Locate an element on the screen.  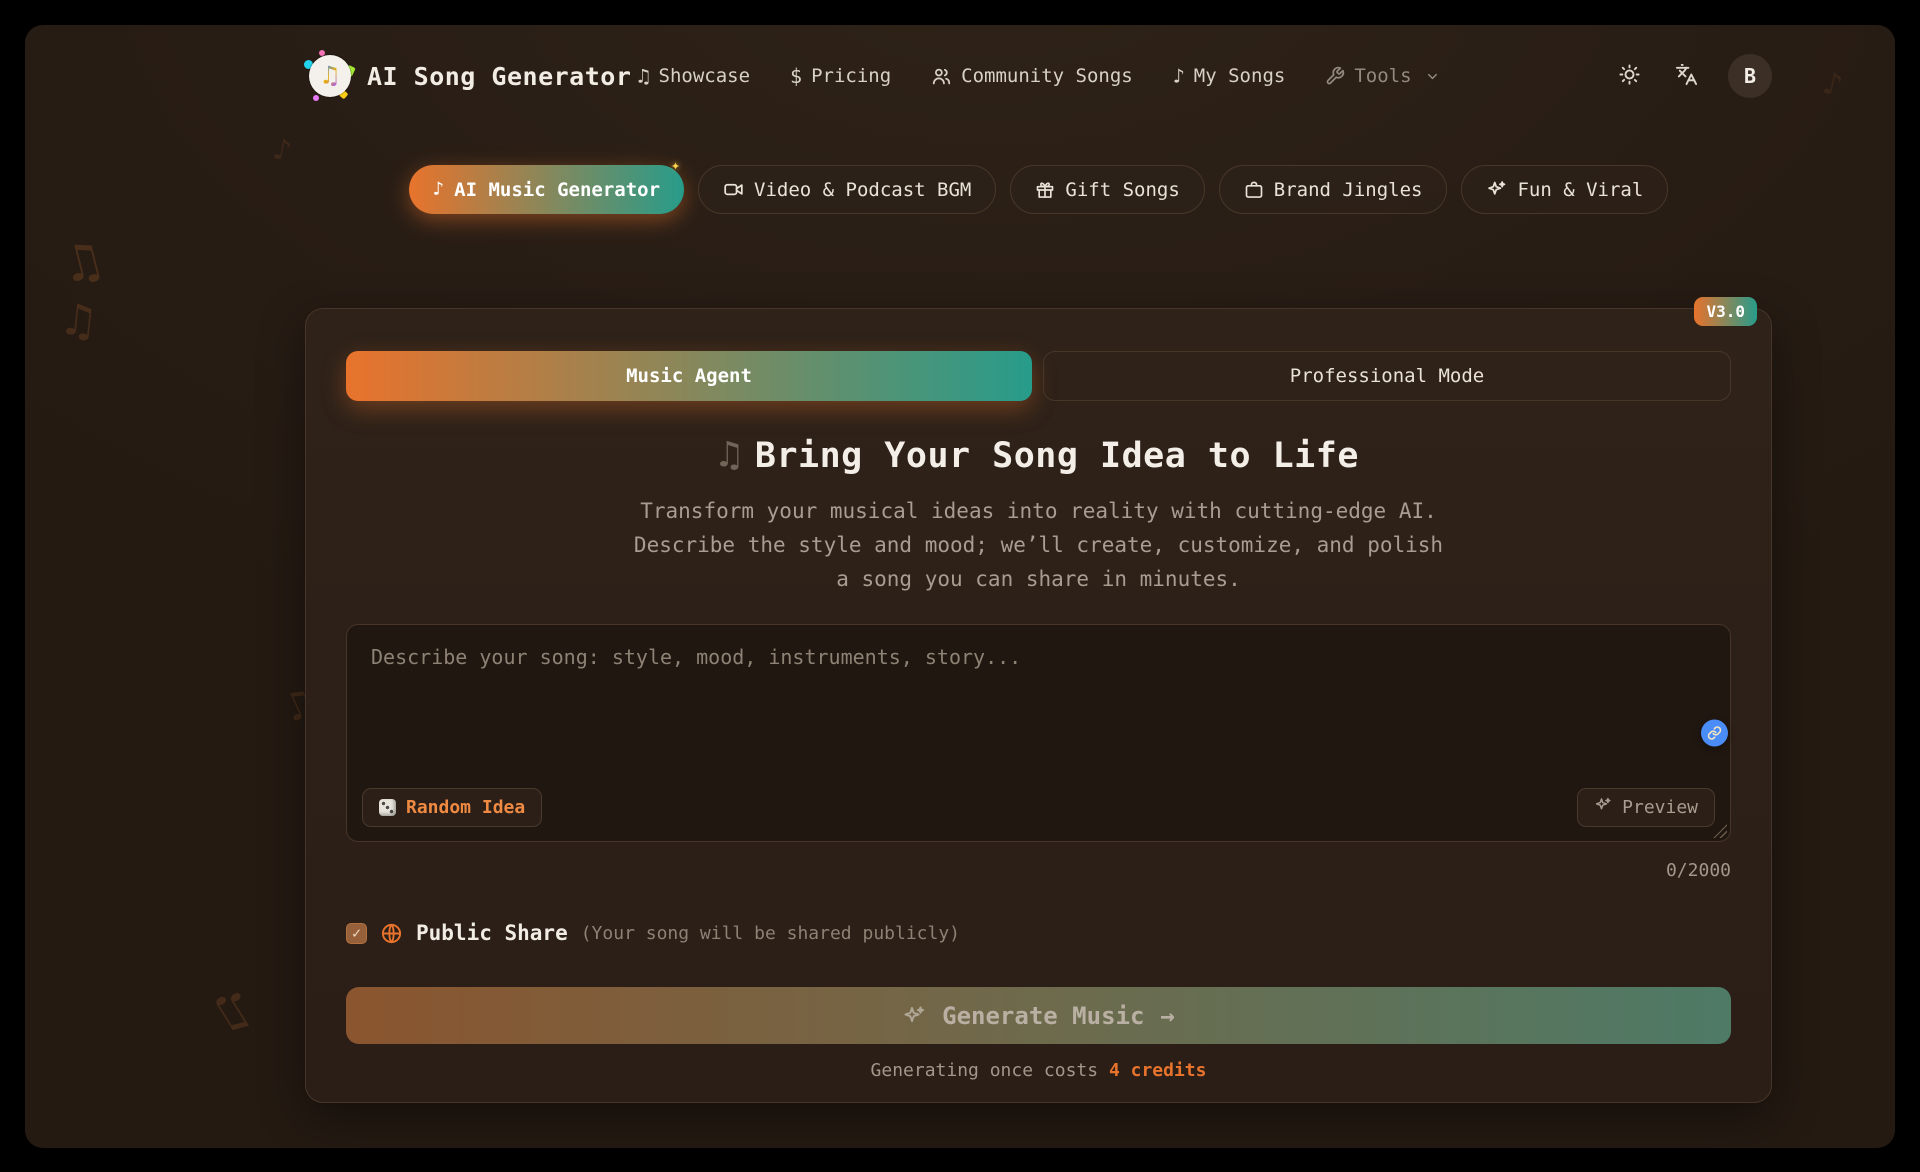
globe-icon is located at coordinates (391, 933).